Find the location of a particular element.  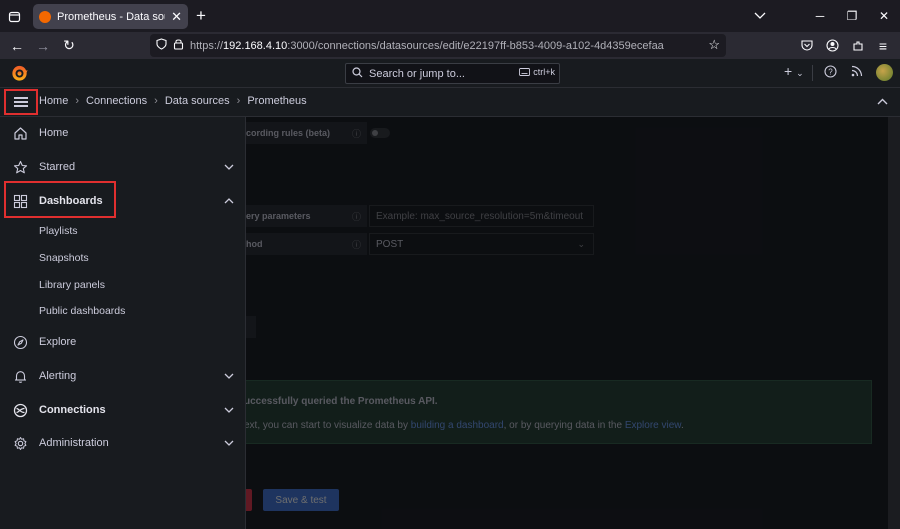

browser-tab-bar: Prometheus - Data sources - Co ✕ + ─ ❐ ✕ is located at coordinates (450, 16).